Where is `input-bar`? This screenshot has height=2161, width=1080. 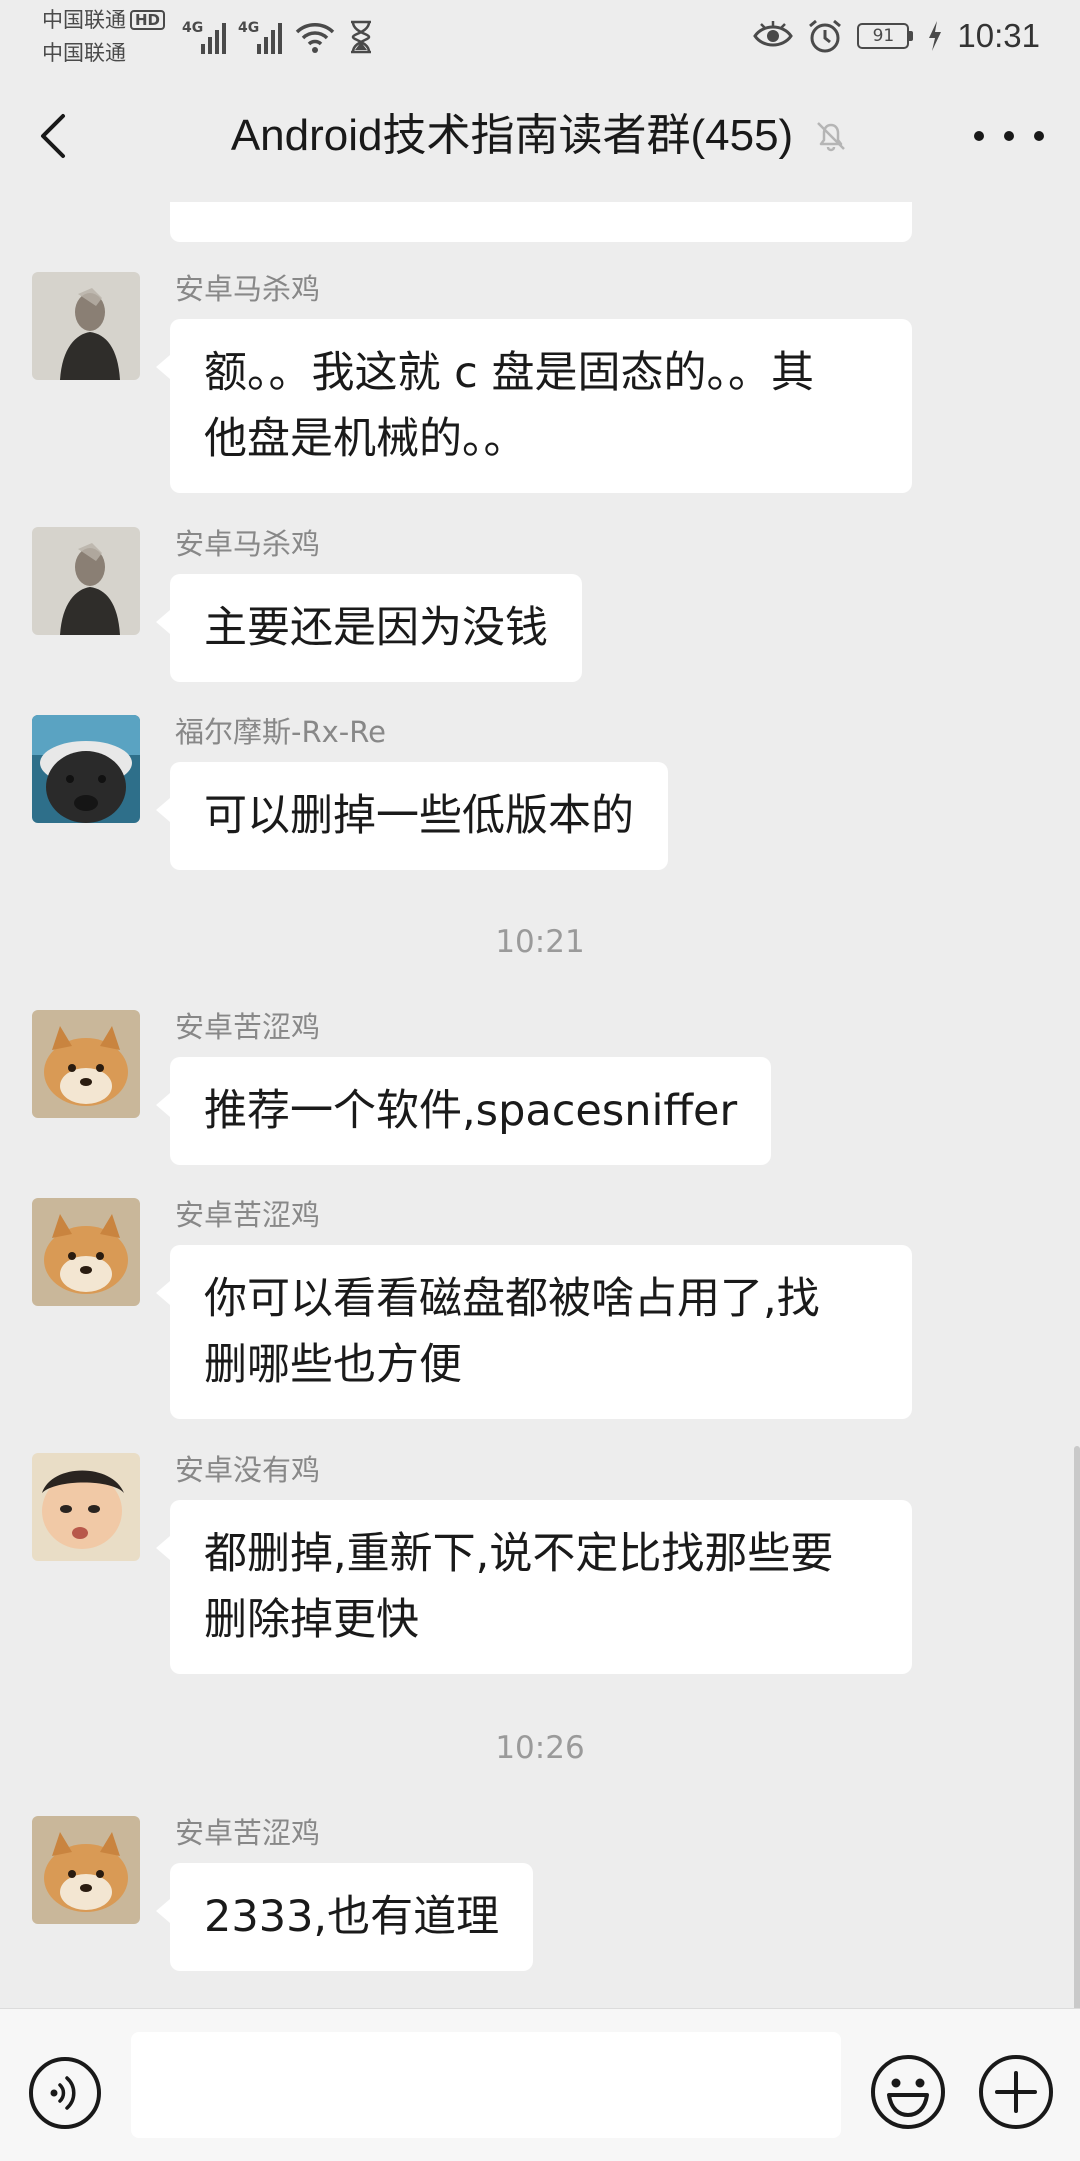
input-bar is located at coordinates (540, 2084).